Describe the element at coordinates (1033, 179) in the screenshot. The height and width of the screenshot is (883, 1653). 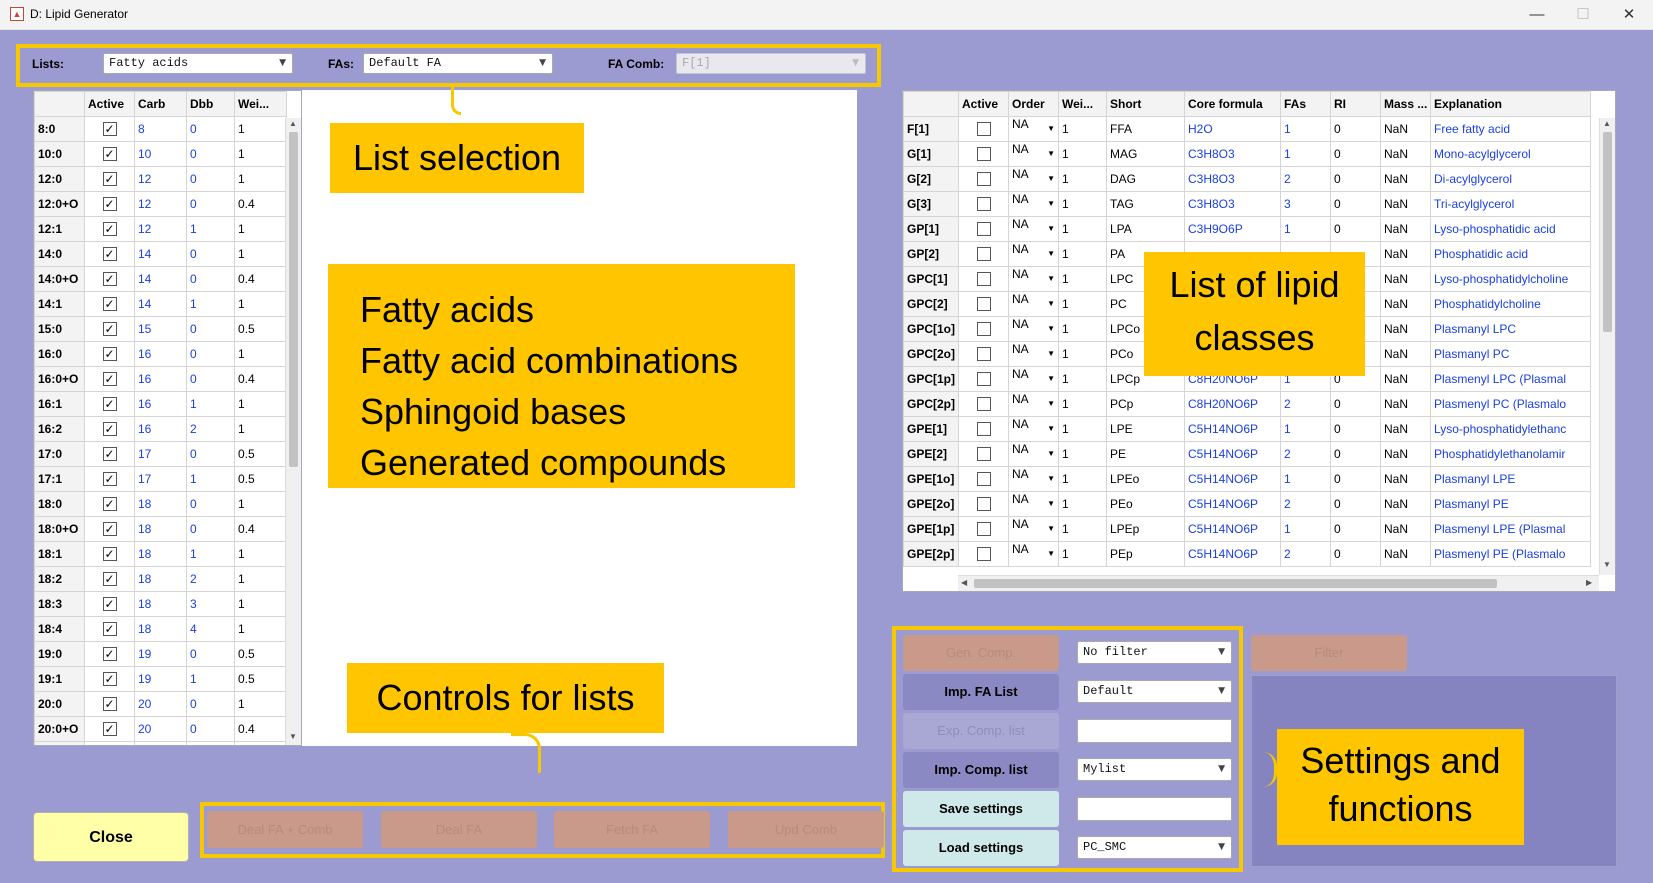
I see `order-cell: NA ▼` at that location.